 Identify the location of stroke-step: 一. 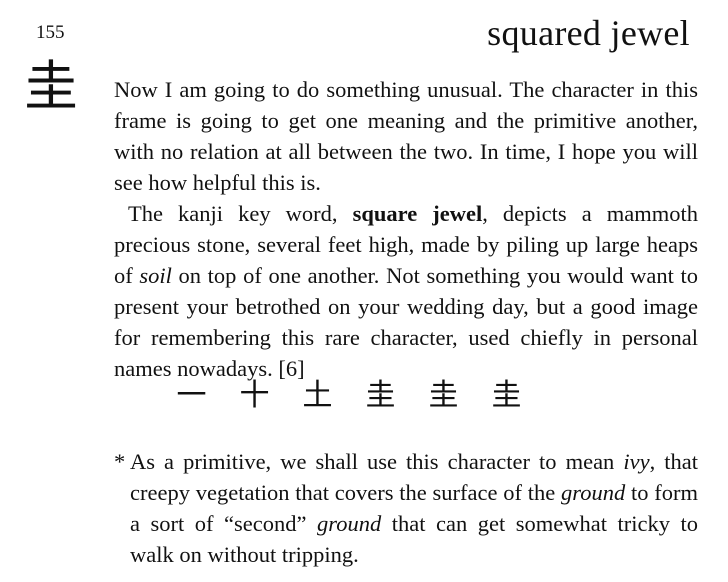
(191, 395).